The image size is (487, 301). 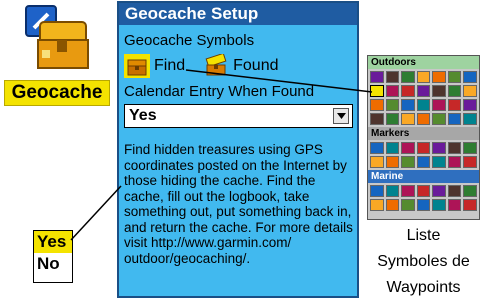 I want to click on symbol-list-caption: Liste Symboles de Waypoints, so click(x=423, y=262).